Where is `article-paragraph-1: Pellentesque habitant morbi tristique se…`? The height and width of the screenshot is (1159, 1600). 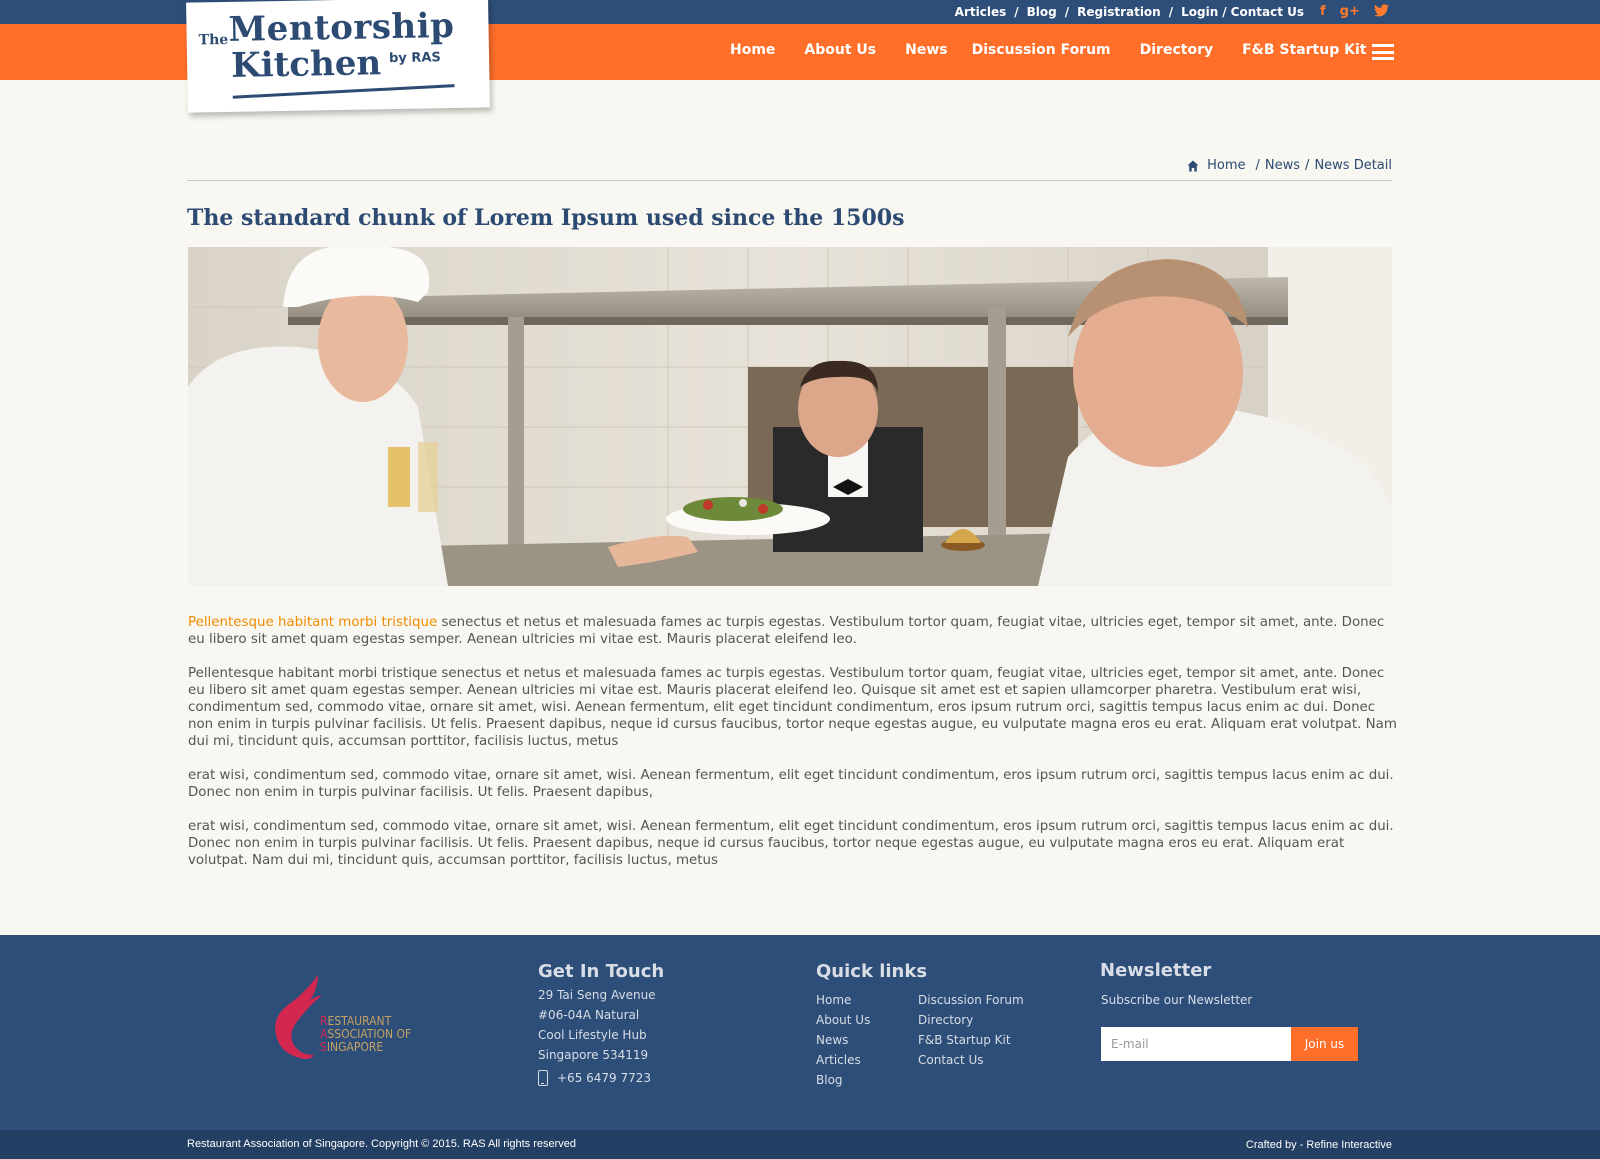 article-paragraph-1: Pellentesque habitant morbi tristique se… is located at coordinates (793, 631).